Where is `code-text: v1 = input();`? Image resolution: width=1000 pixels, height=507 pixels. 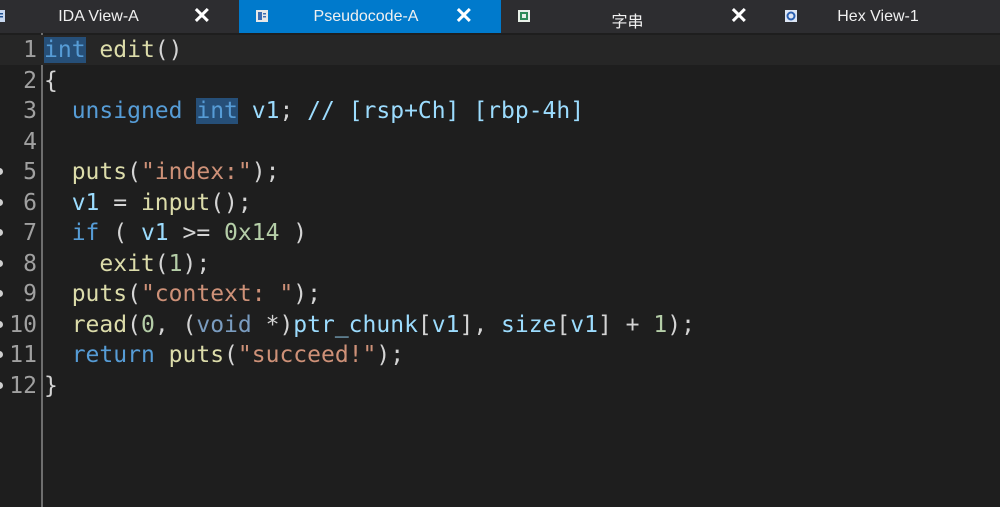
code-text: v1 = input(); is located at coordinates (148, 203).